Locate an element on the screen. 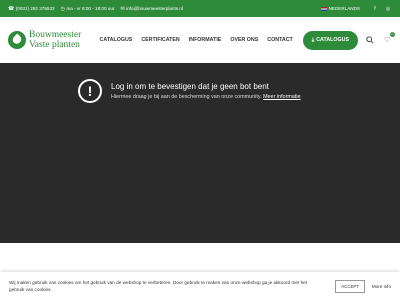 The image size is (400, 300). accept-cookies-button: ACCEPT is located at coordinates (350, 286).